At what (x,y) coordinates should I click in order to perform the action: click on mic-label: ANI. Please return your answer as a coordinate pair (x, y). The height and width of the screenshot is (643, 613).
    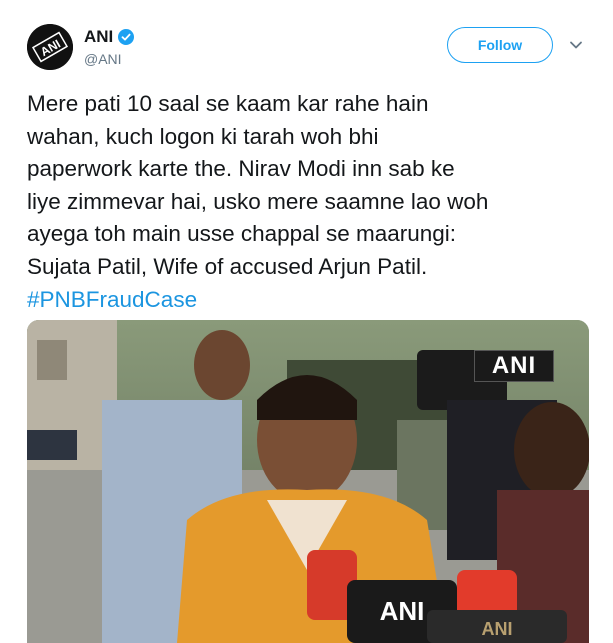
    Looking at the image, I should click on (402, 611).